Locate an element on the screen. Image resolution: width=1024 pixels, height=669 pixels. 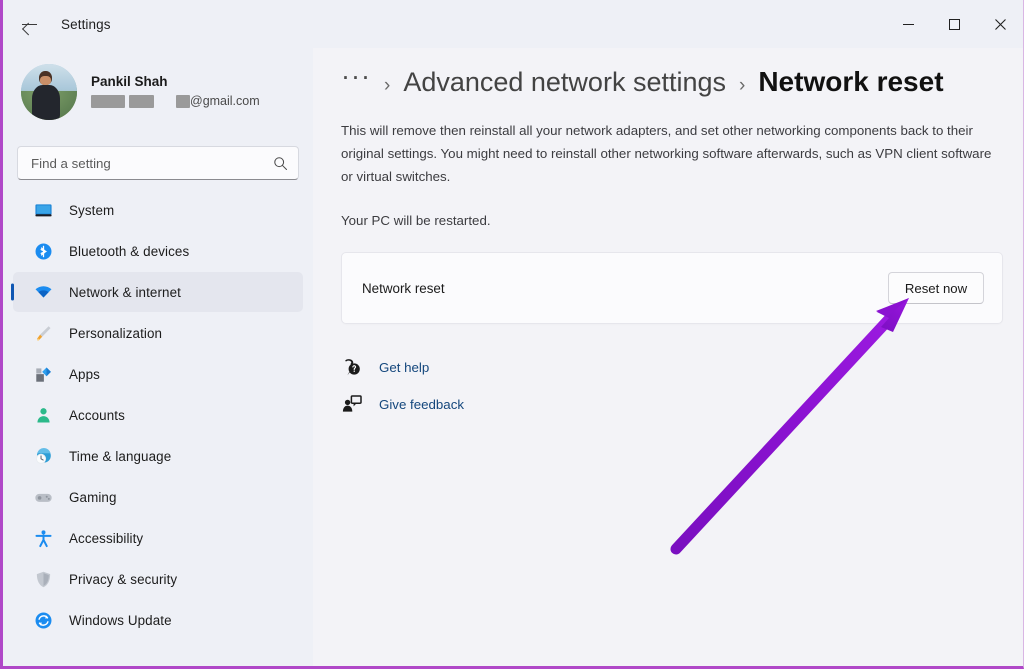
sidebar-item-time-language: Time & language is located at coordinates (158, 456).